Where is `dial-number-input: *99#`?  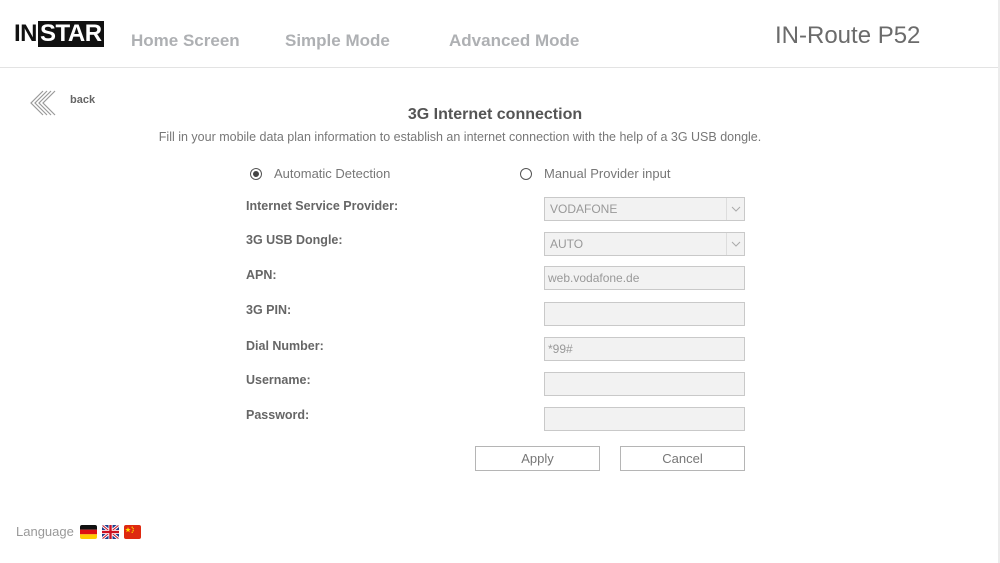 dial-number-input: *99# is located at coordinates (644, 349).